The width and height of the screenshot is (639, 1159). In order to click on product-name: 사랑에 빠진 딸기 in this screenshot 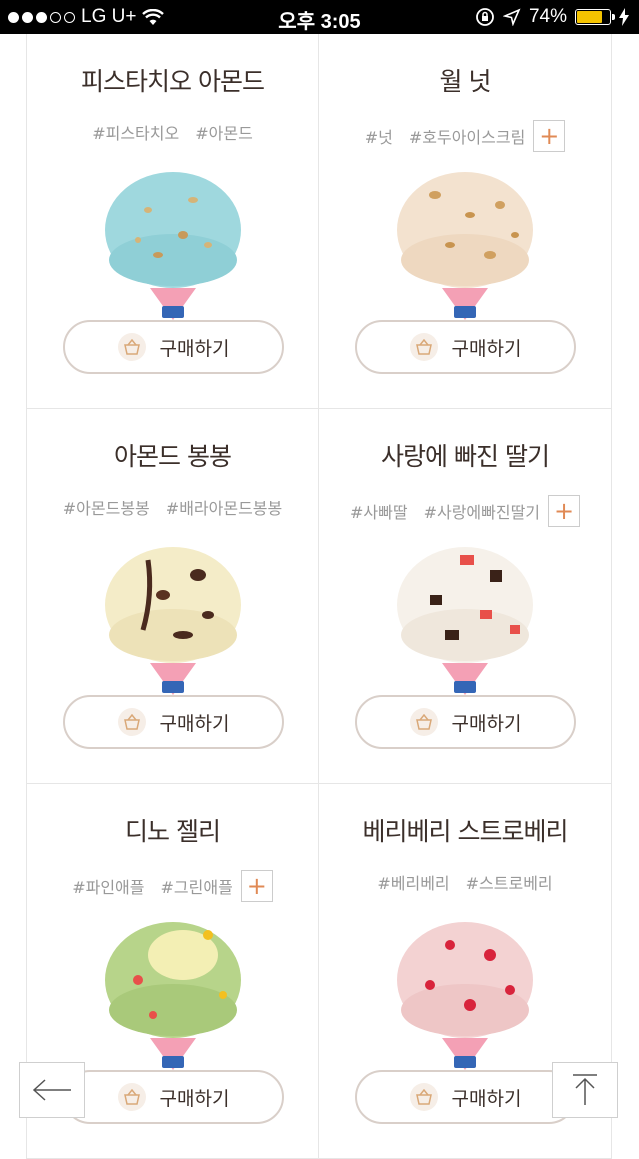, I will do `click(465, 456)`.